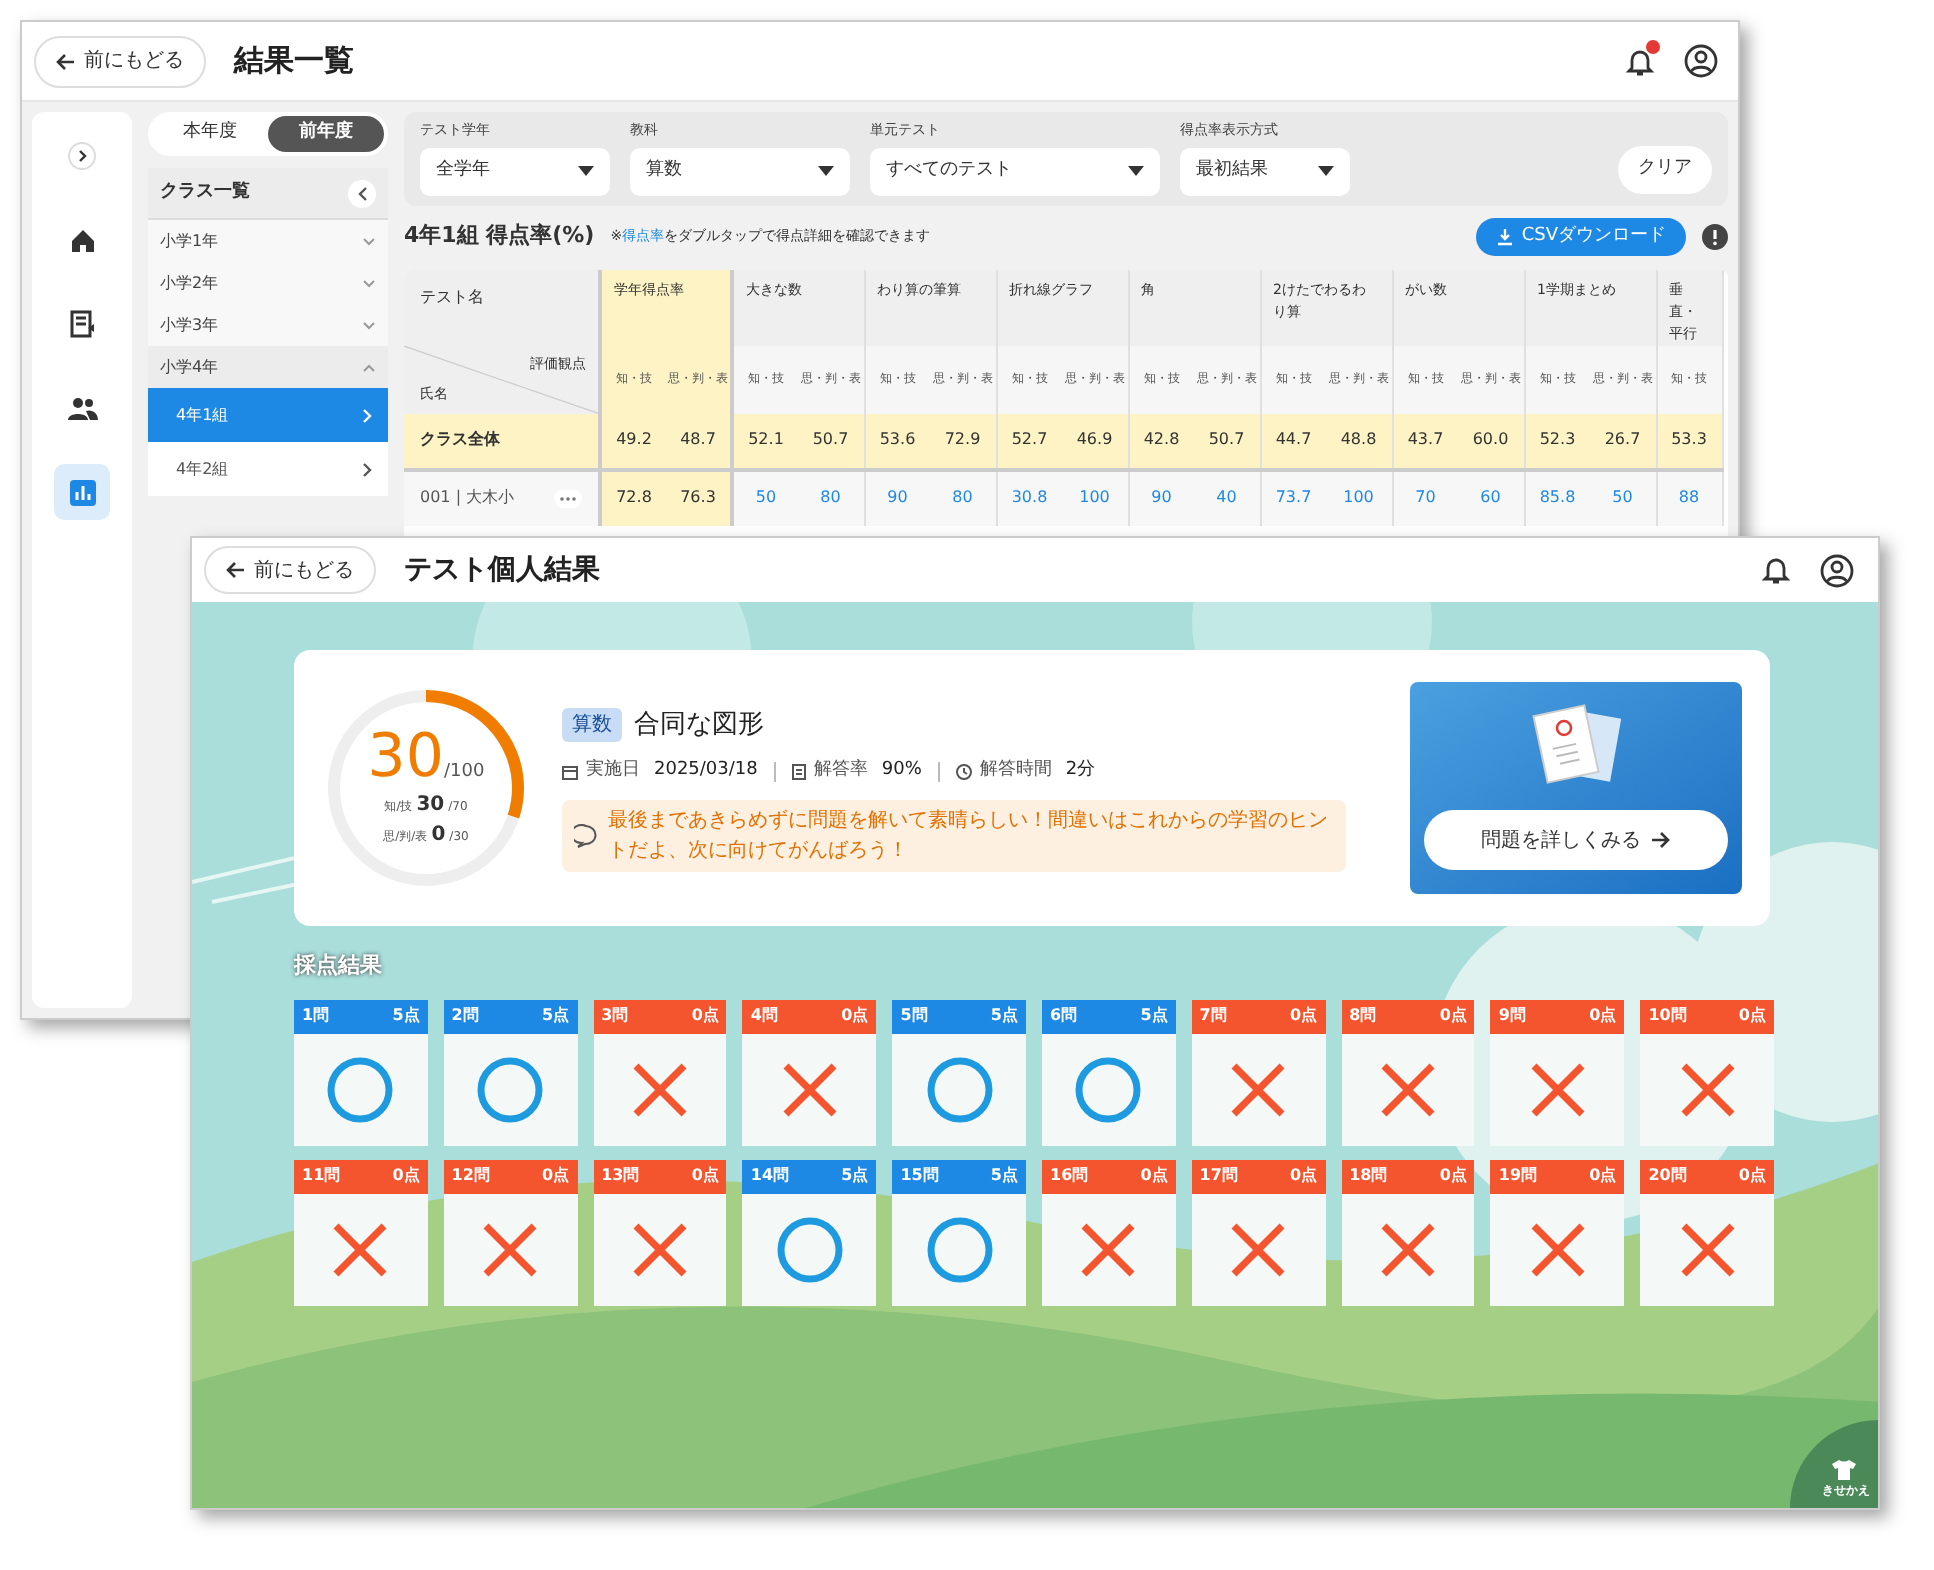  Describe the element at coordinates (464, 773) in the screenshot. I see `score-total: /100` at that location.